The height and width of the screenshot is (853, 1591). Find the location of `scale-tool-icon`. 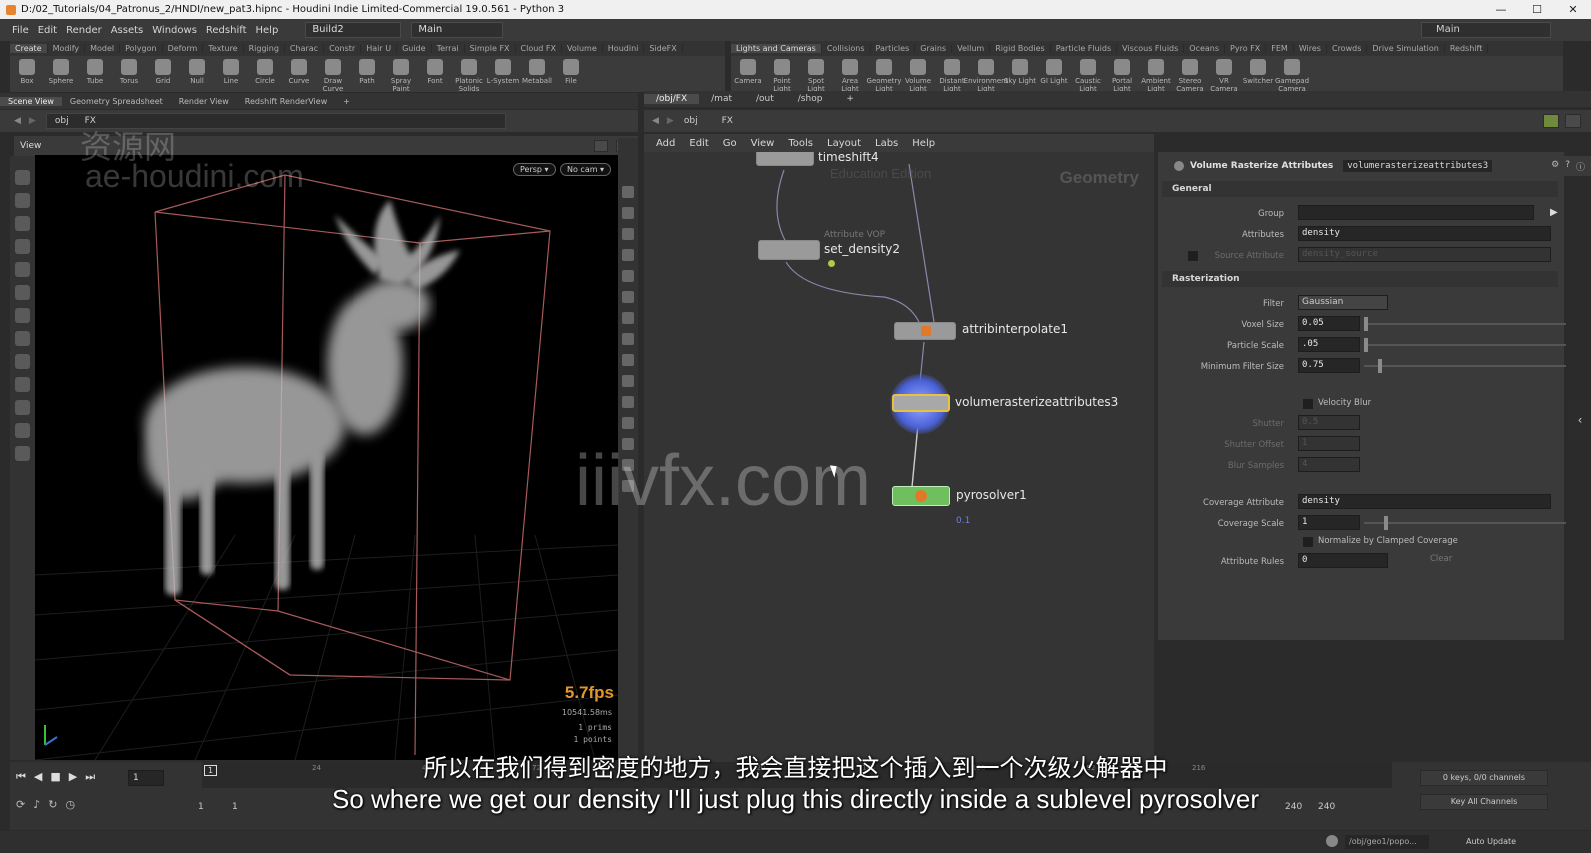

scale-tool-icon is located at coordinates (22, 246).